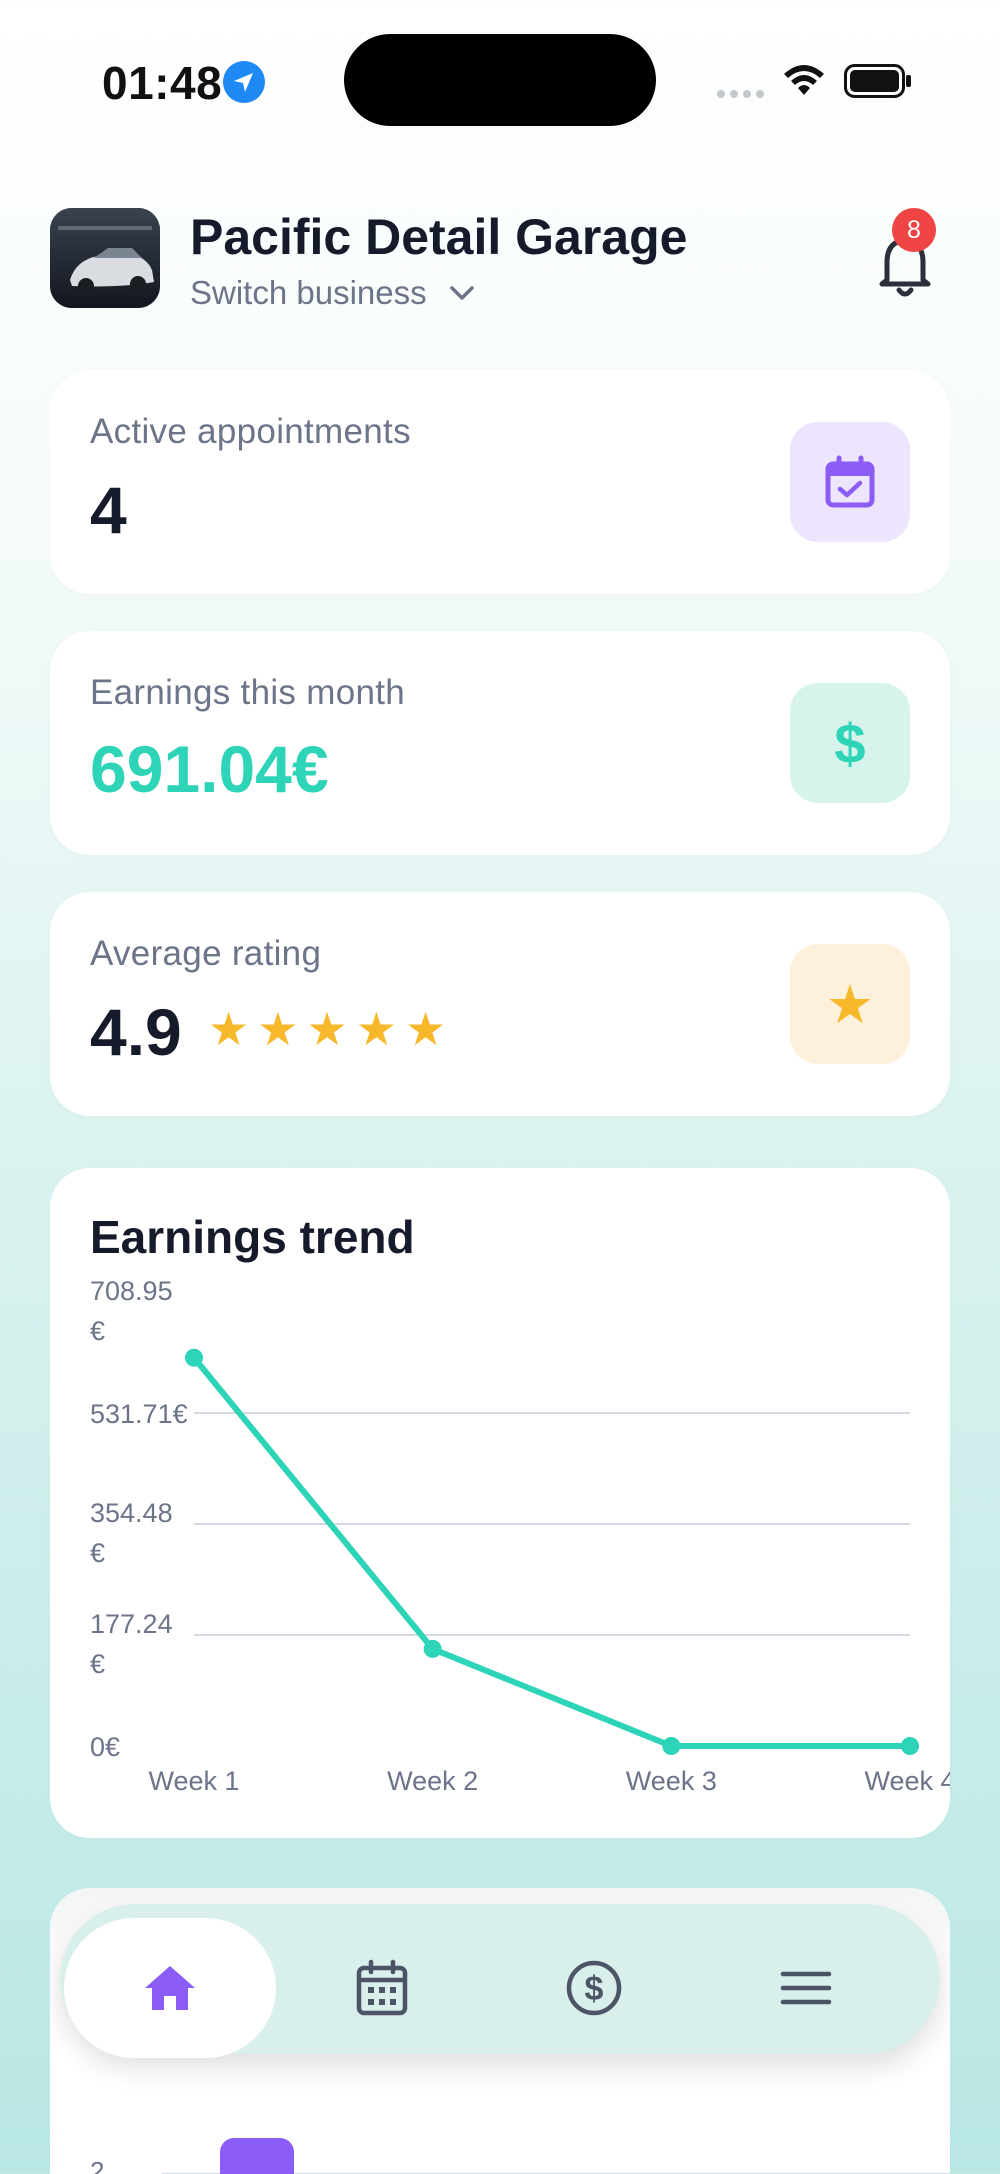 The width and height of the screenshot is (1000, 2174). What do you see at coordinates (804, 80) in the screenshot?
I see `wifi-icon` at bounding box center [804, 80].